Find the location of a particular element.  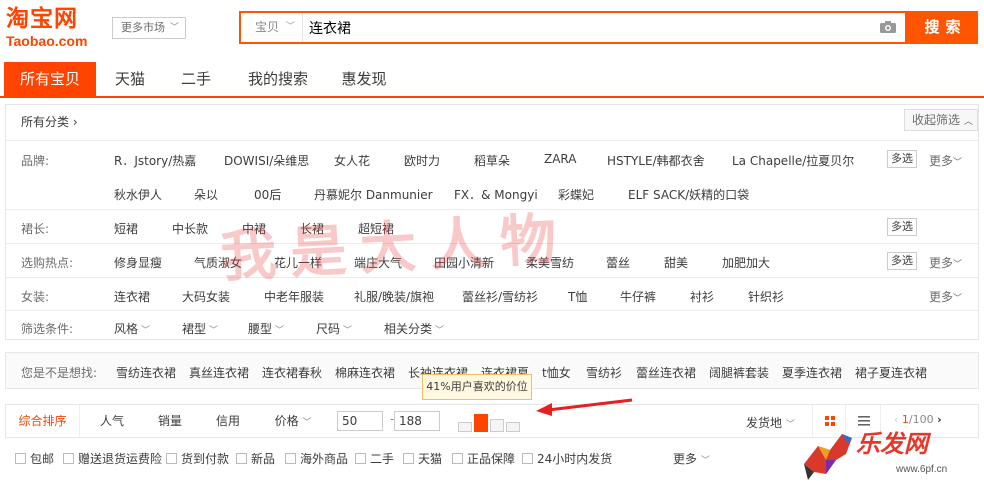

brand-item: R．Jstory/热嘉 is located at coordinates (155, 160).